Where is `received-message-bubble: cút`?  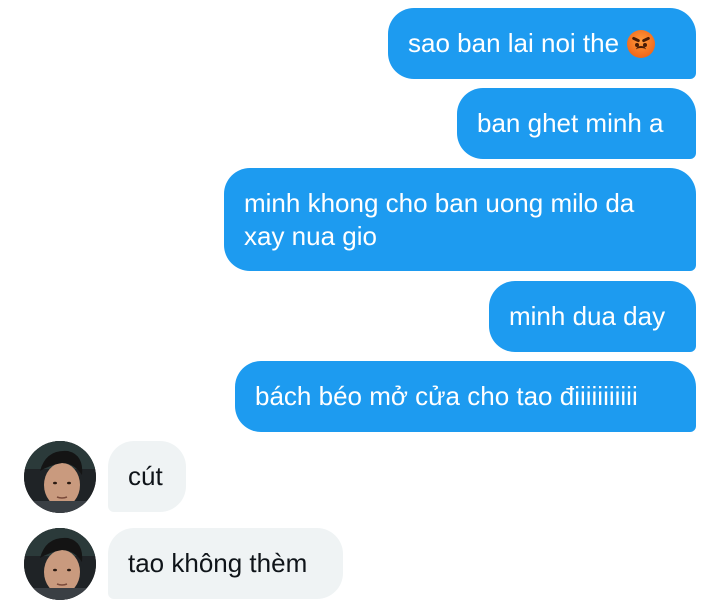
received-message-bubble: cút is located at coordinates (147, 476).